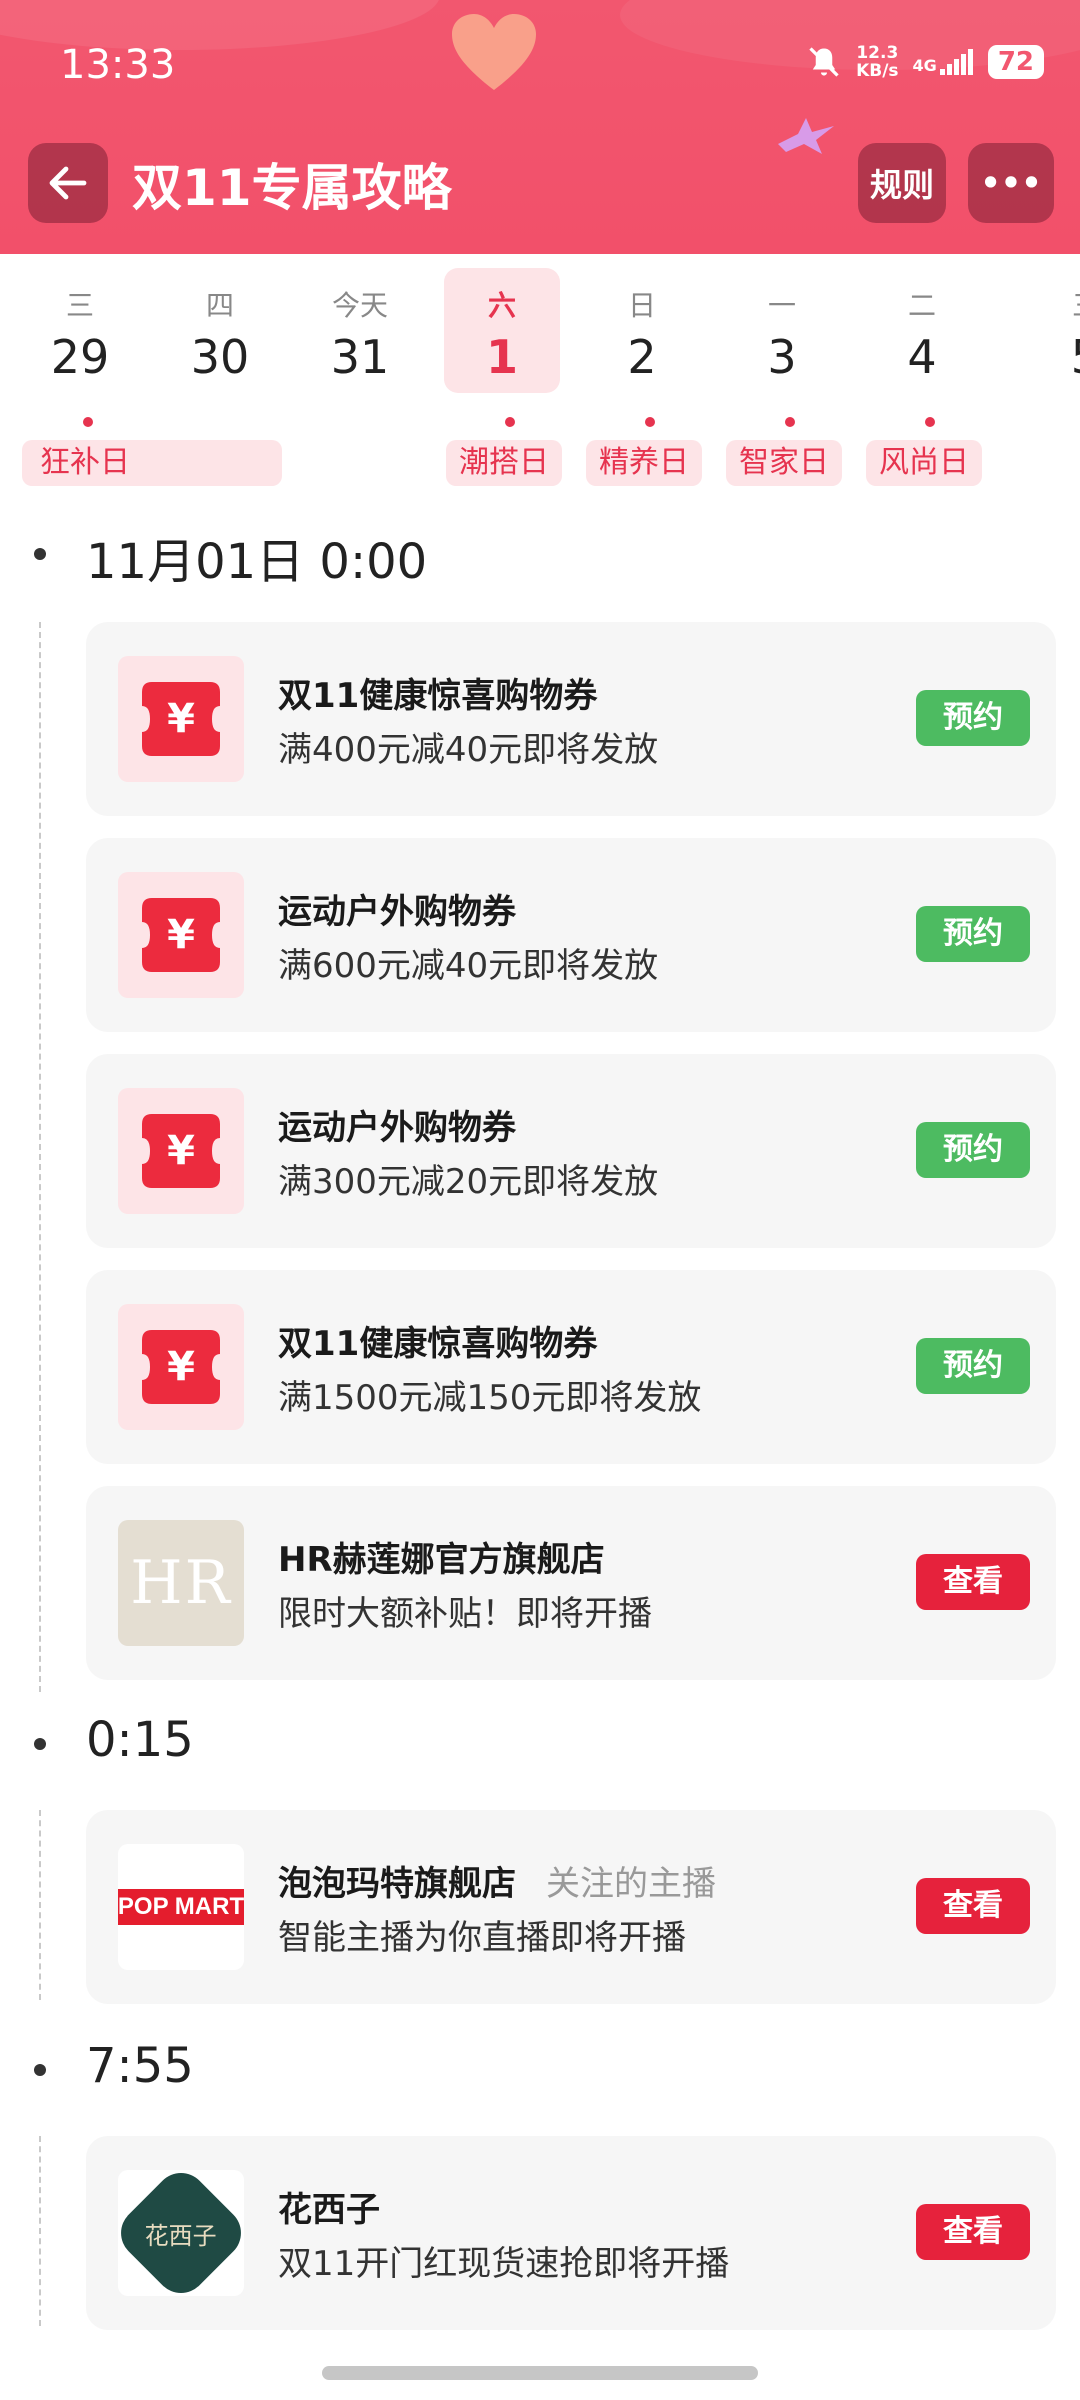  Describe the element at coordinates (329, 2210) in the screenshot. I see `item-title: 花西子` at that location.